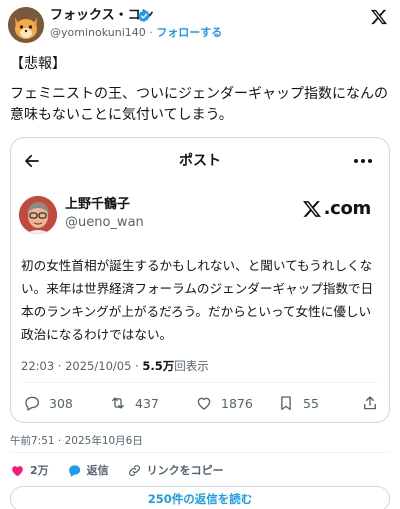 The width and height of the screenshot is (400, 509). I want to click on fox-avatar-icon, so click(26, 25).